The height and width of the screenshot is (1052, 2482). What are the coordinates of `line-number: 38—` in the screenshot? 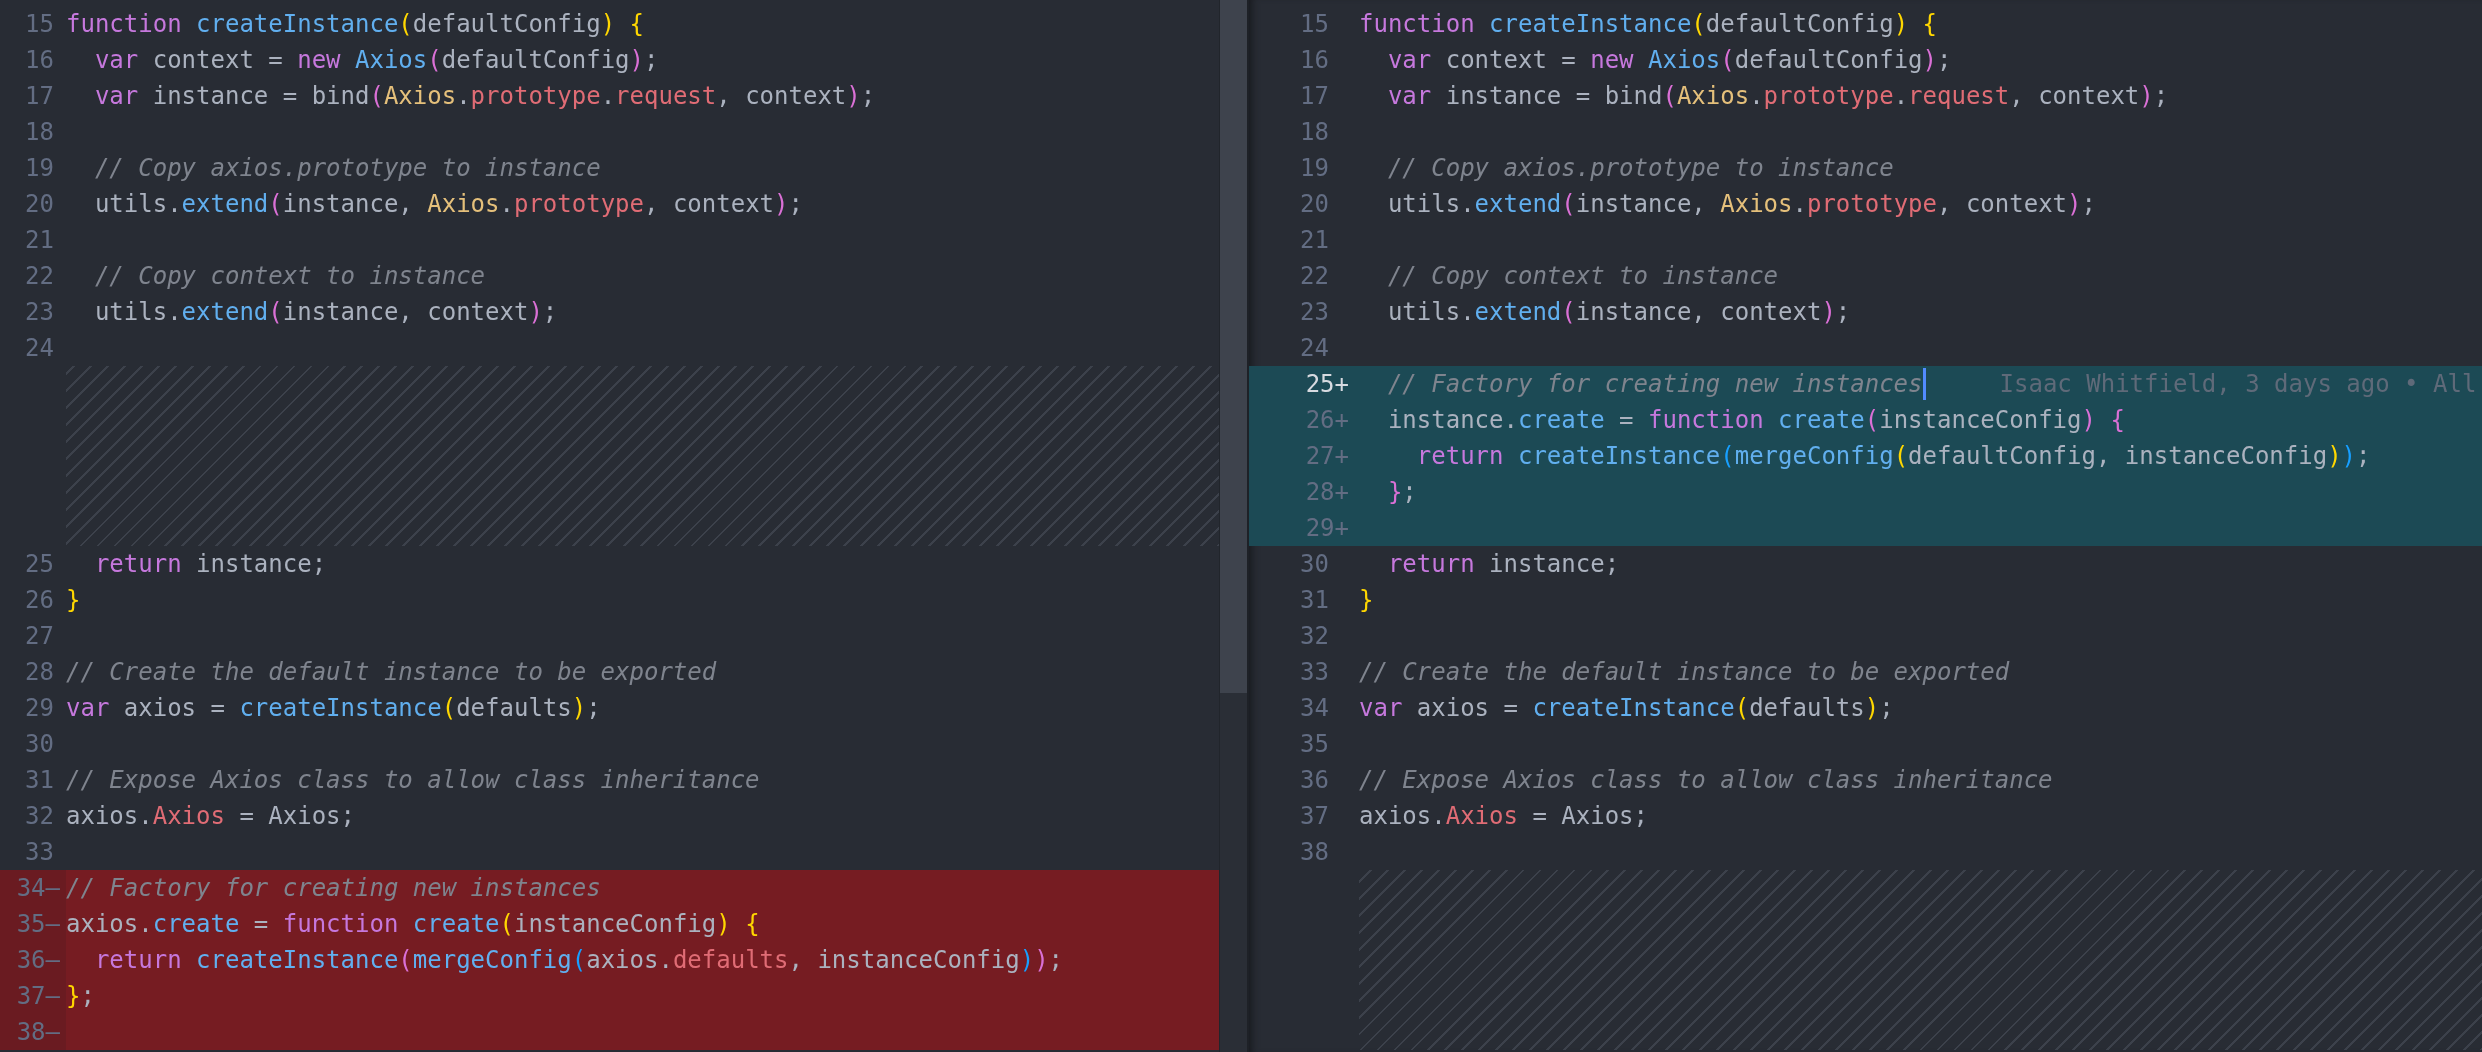 It's located at (38, 1032).